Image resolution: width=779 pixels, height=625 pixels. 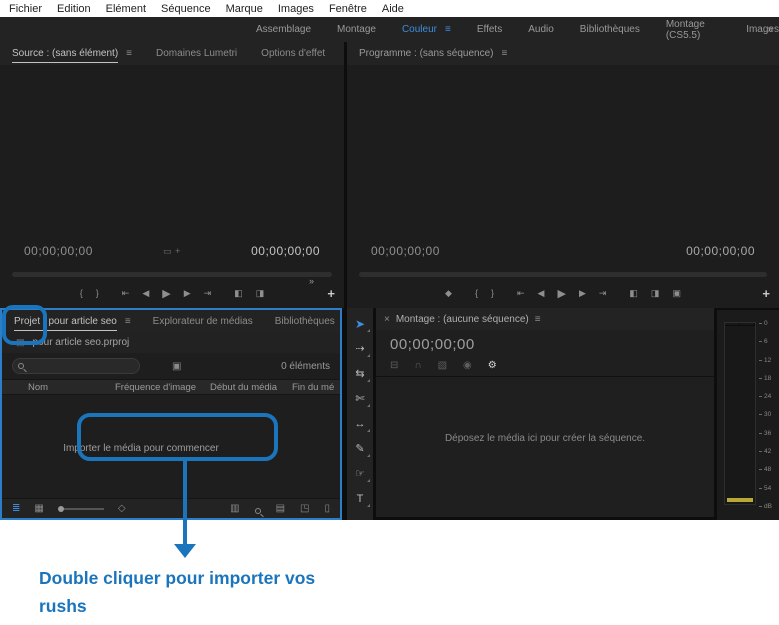 What do you see at coordinates (387, 319) in the screenshot?
I see `close-panel-icon: ×` at bounding box center [387, 319].